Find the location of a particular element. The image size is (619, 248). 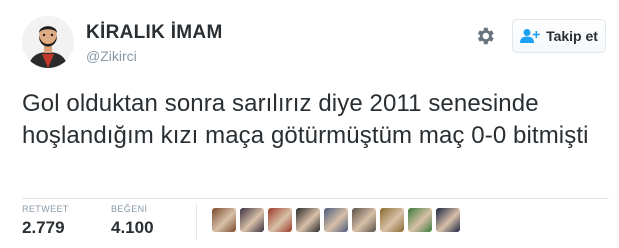

retweet-stat: RETWEET 2.779 is located at coordinates (45, 221).